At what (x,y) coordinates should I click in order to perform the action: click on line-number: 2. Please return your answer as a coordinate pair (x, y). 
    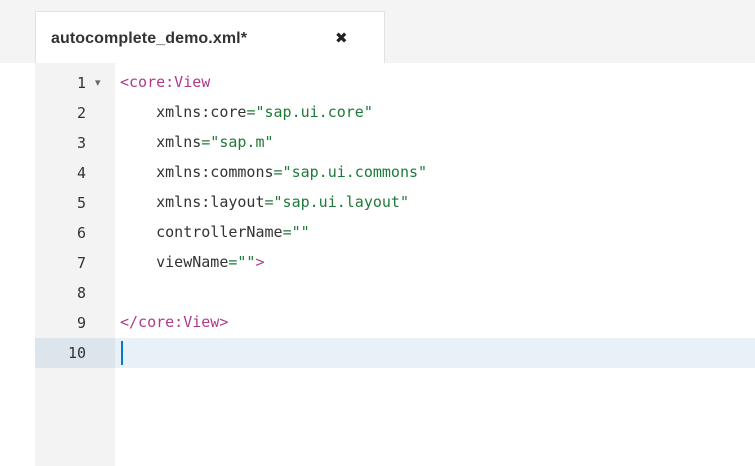
    Looking at the image, I should click on (81, 113).